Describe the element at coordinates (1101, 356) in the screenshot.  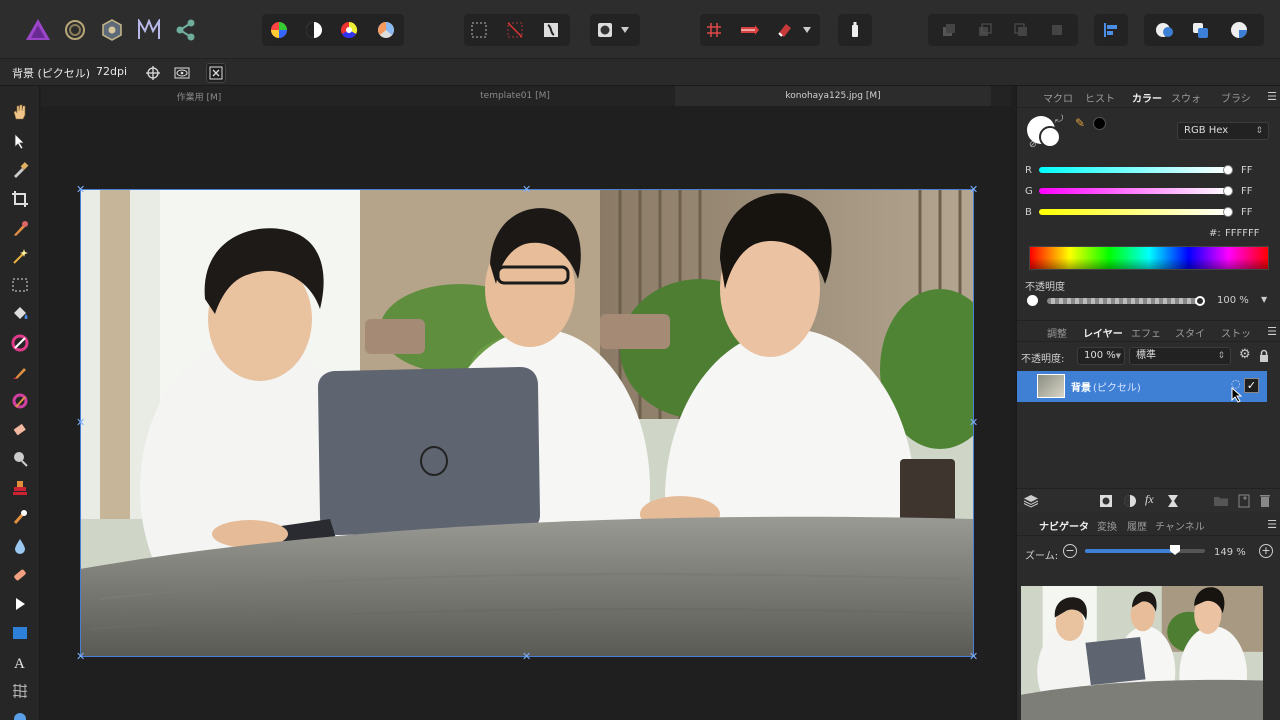
I see `layer-opacity-select: 100 % ▼` at that location.